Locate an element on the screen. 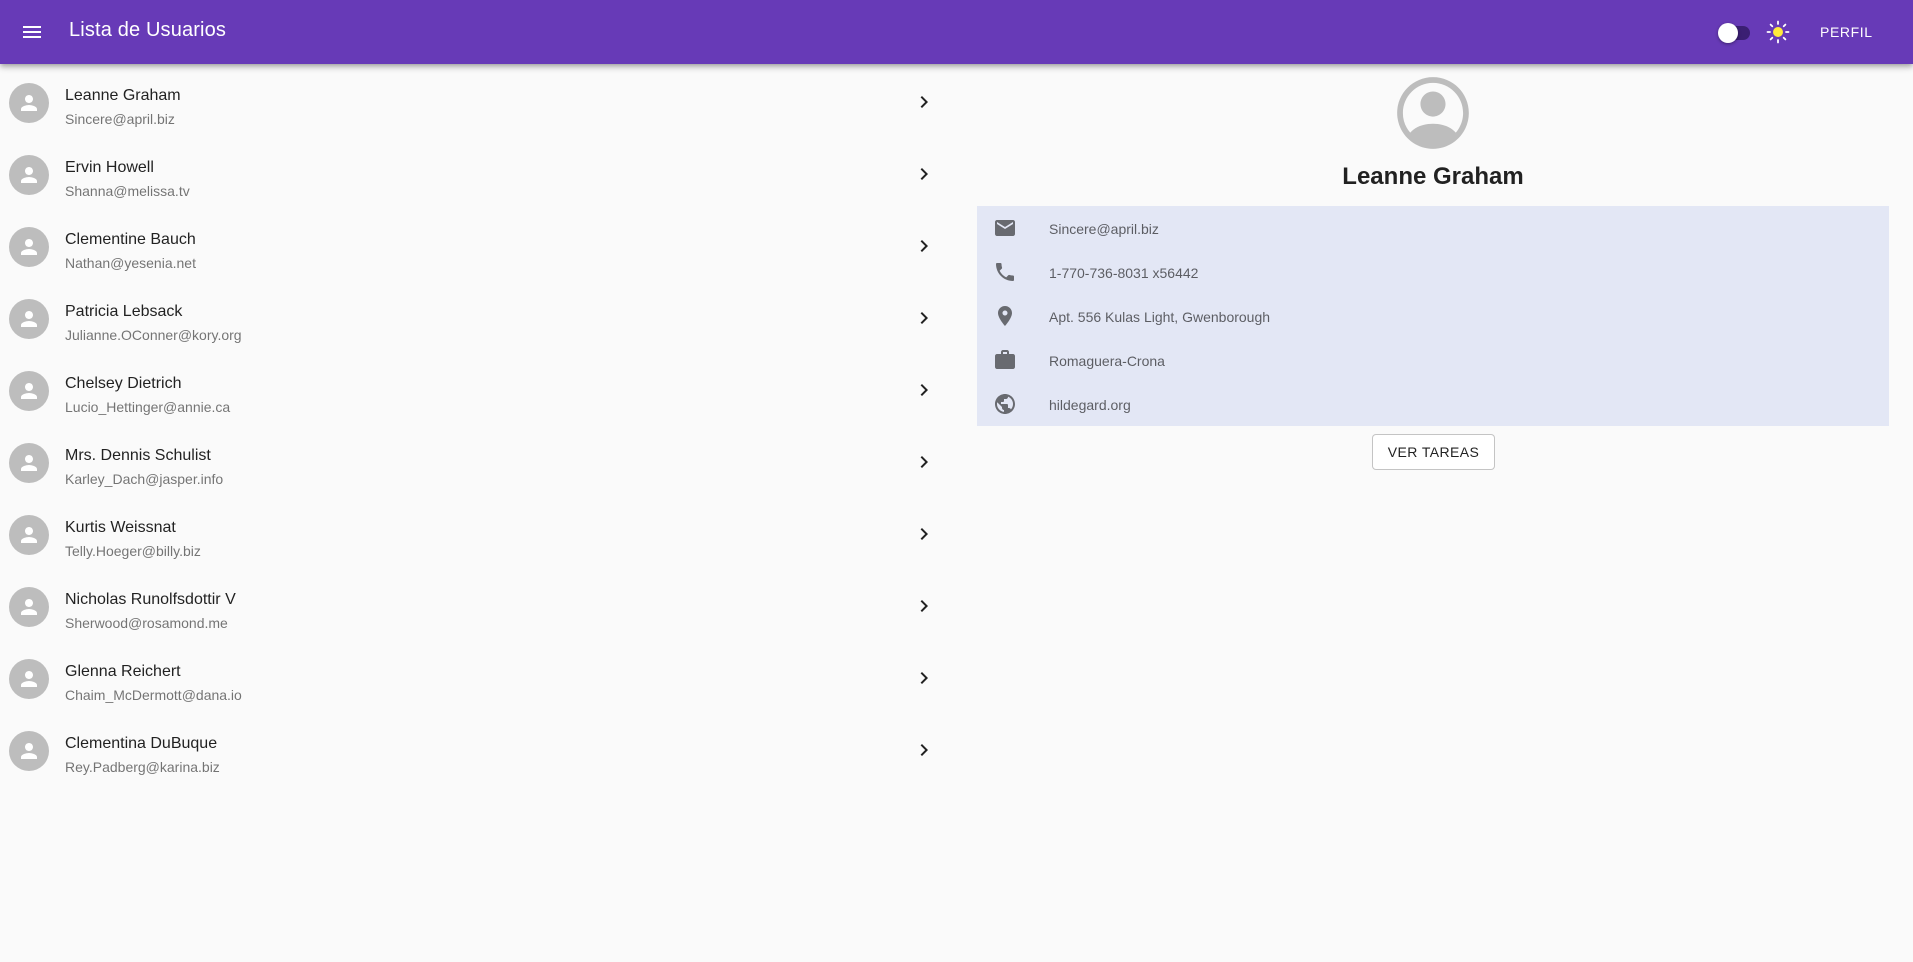 This screenshot has height=962, width=1913. user-email: Chaim_McDermott@dana.io is located at coordinates (153, 695).